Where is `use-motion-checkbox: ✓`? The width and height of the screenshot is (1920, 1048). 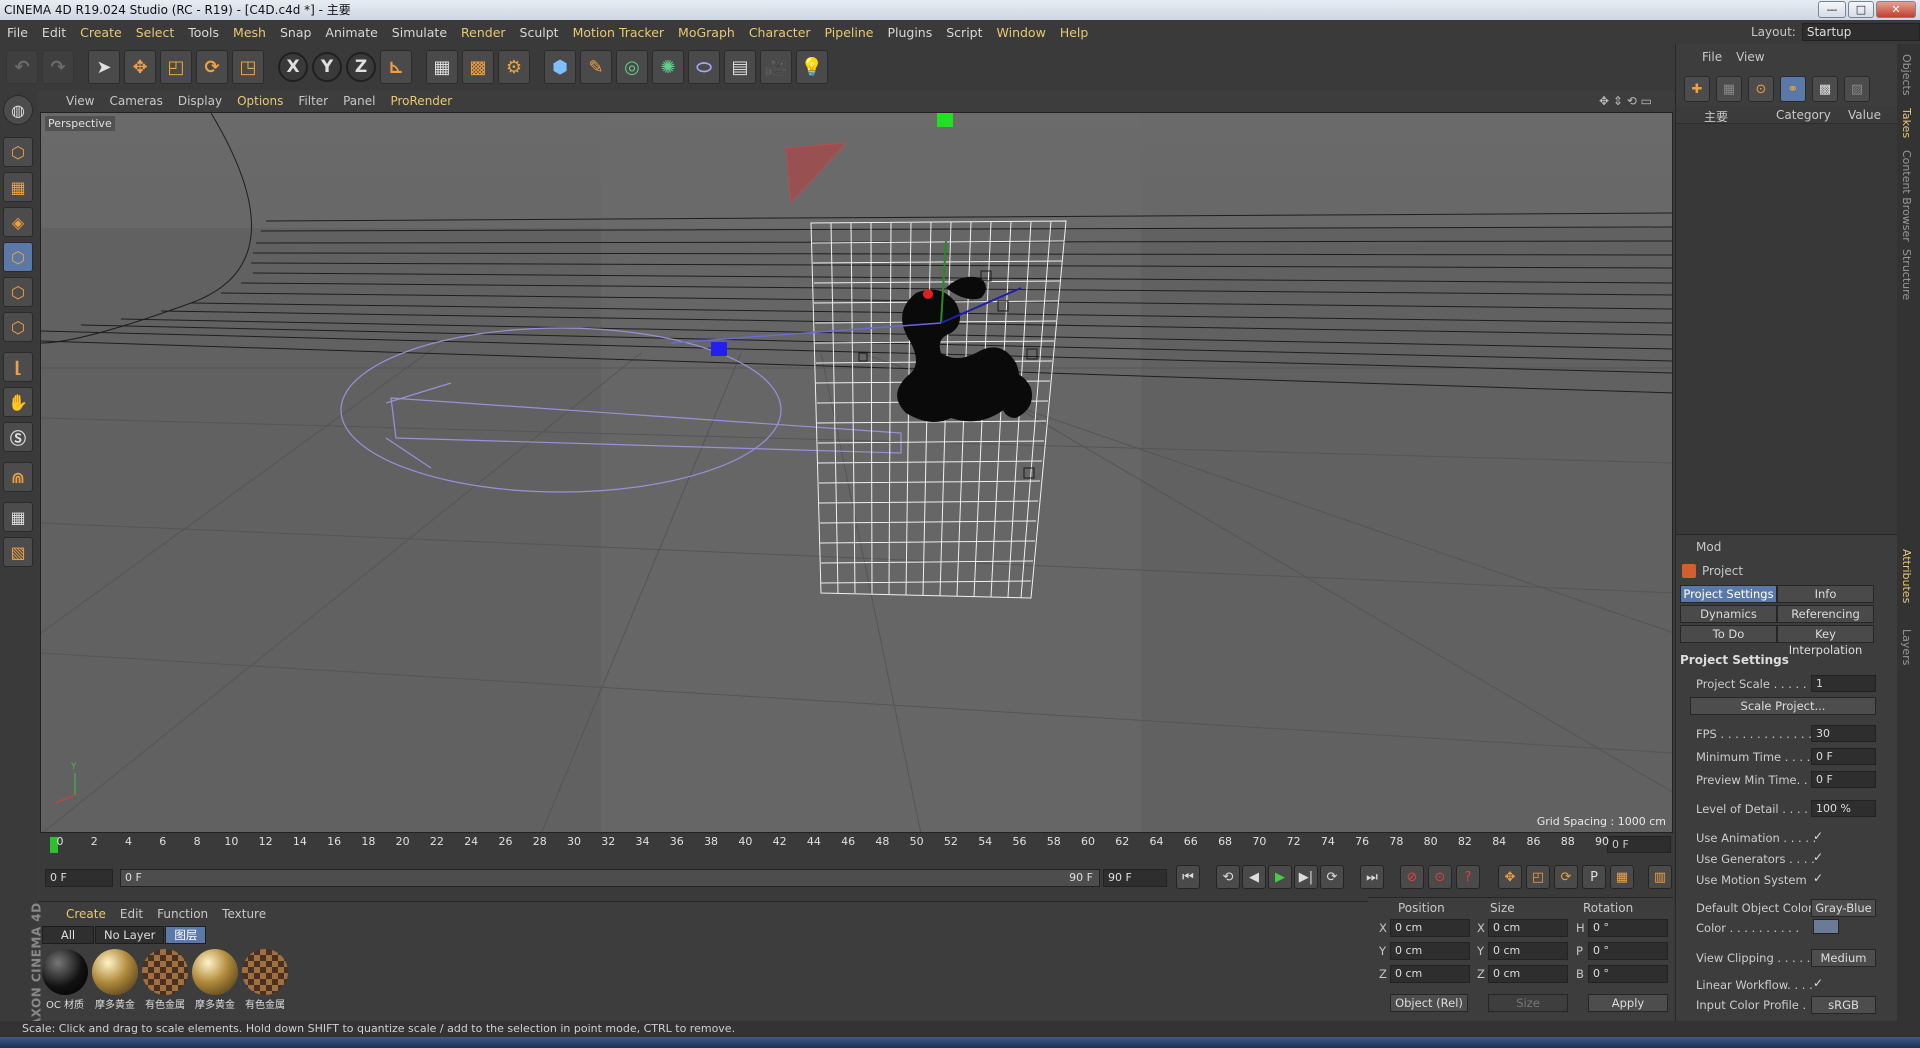
use-motion-checkbox: ✓ is located at coordinates (1818, 878).